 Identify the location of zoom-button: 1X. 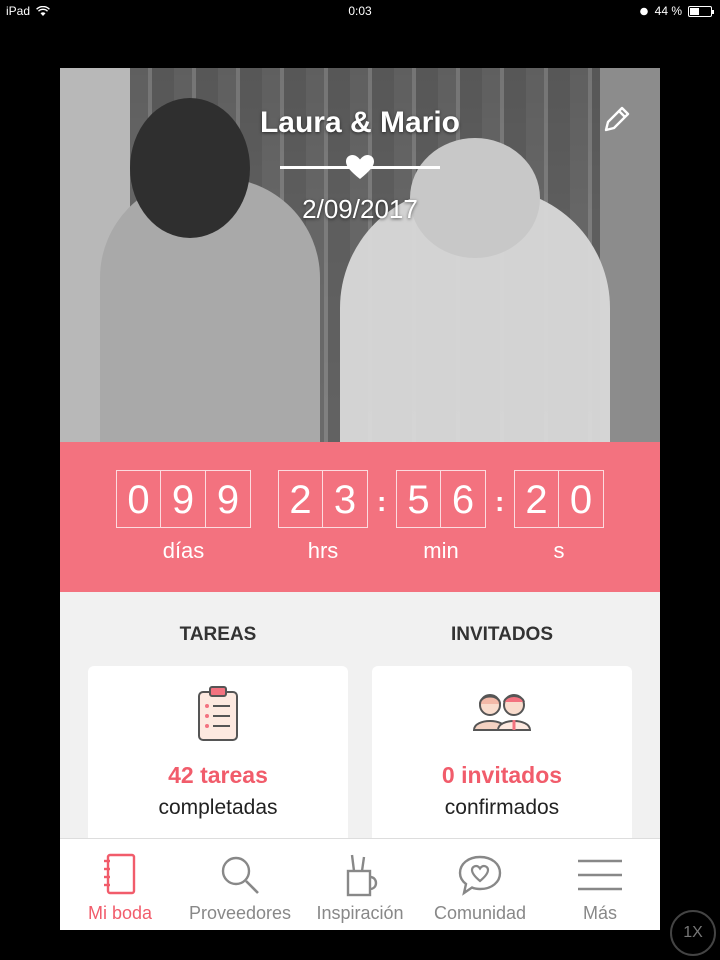
(693, 933).